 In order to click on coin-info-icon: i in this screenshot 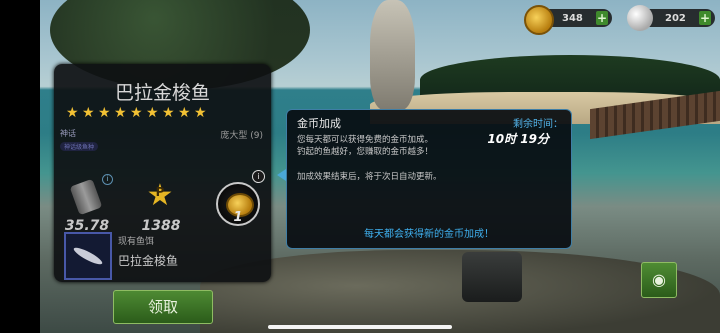, I will do `click(258, 176)`.